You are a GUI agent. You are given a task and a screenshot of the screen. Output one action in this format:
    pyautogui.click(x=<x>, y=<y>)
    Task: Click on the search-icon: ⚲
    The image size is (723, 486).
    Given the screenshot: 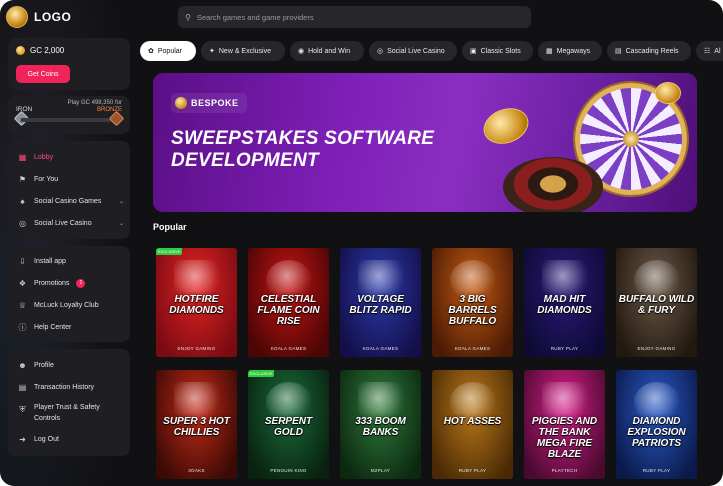 What is the action you would take?
    pyautogui.click(x=188, y=17)
    